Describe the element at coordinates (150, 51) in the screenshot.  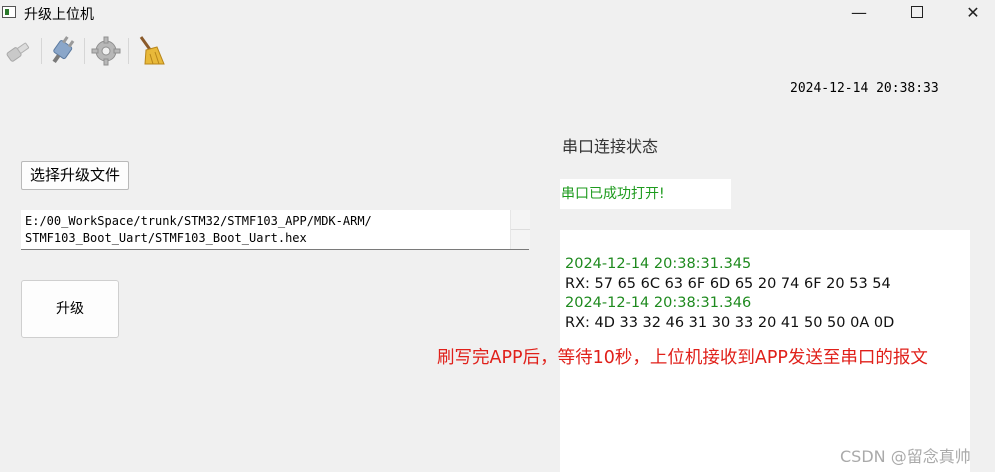
I see `broom-clear-icon` at that location.